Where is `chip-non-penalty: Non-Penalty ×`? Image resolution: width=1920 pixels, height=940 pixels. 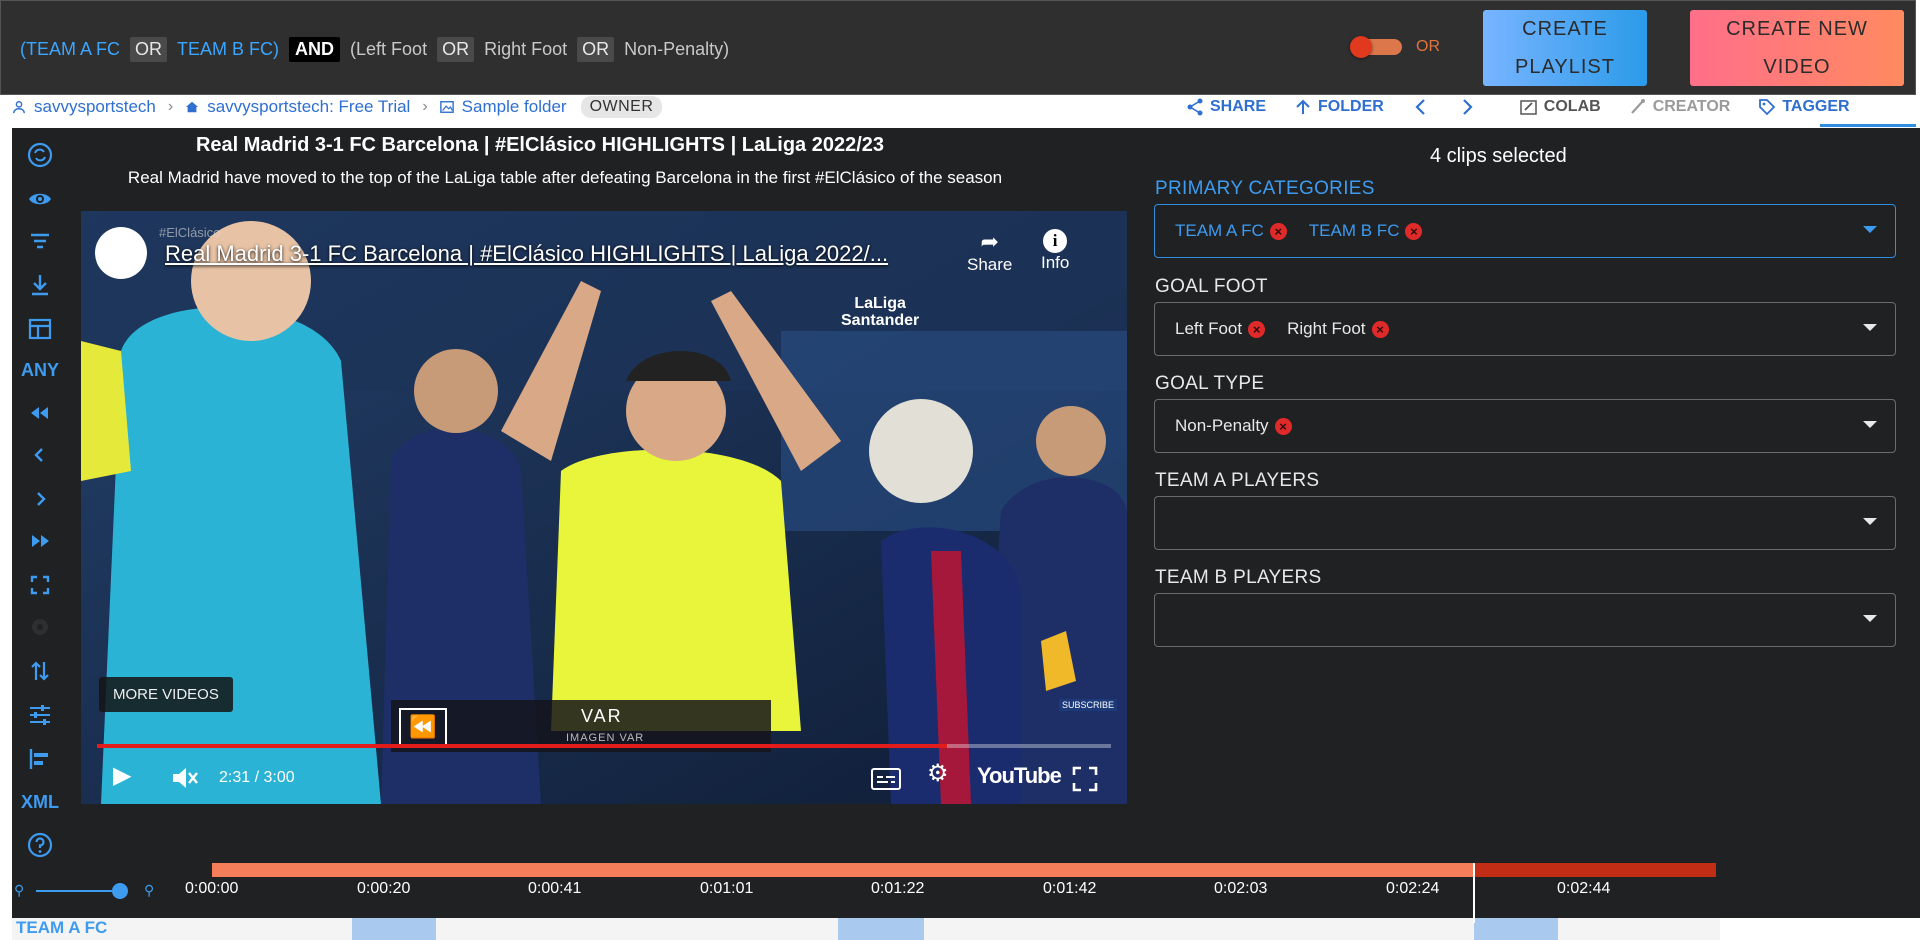 chip-non-penalty: Non-Penalty × is located at coordinates (1233, 426).